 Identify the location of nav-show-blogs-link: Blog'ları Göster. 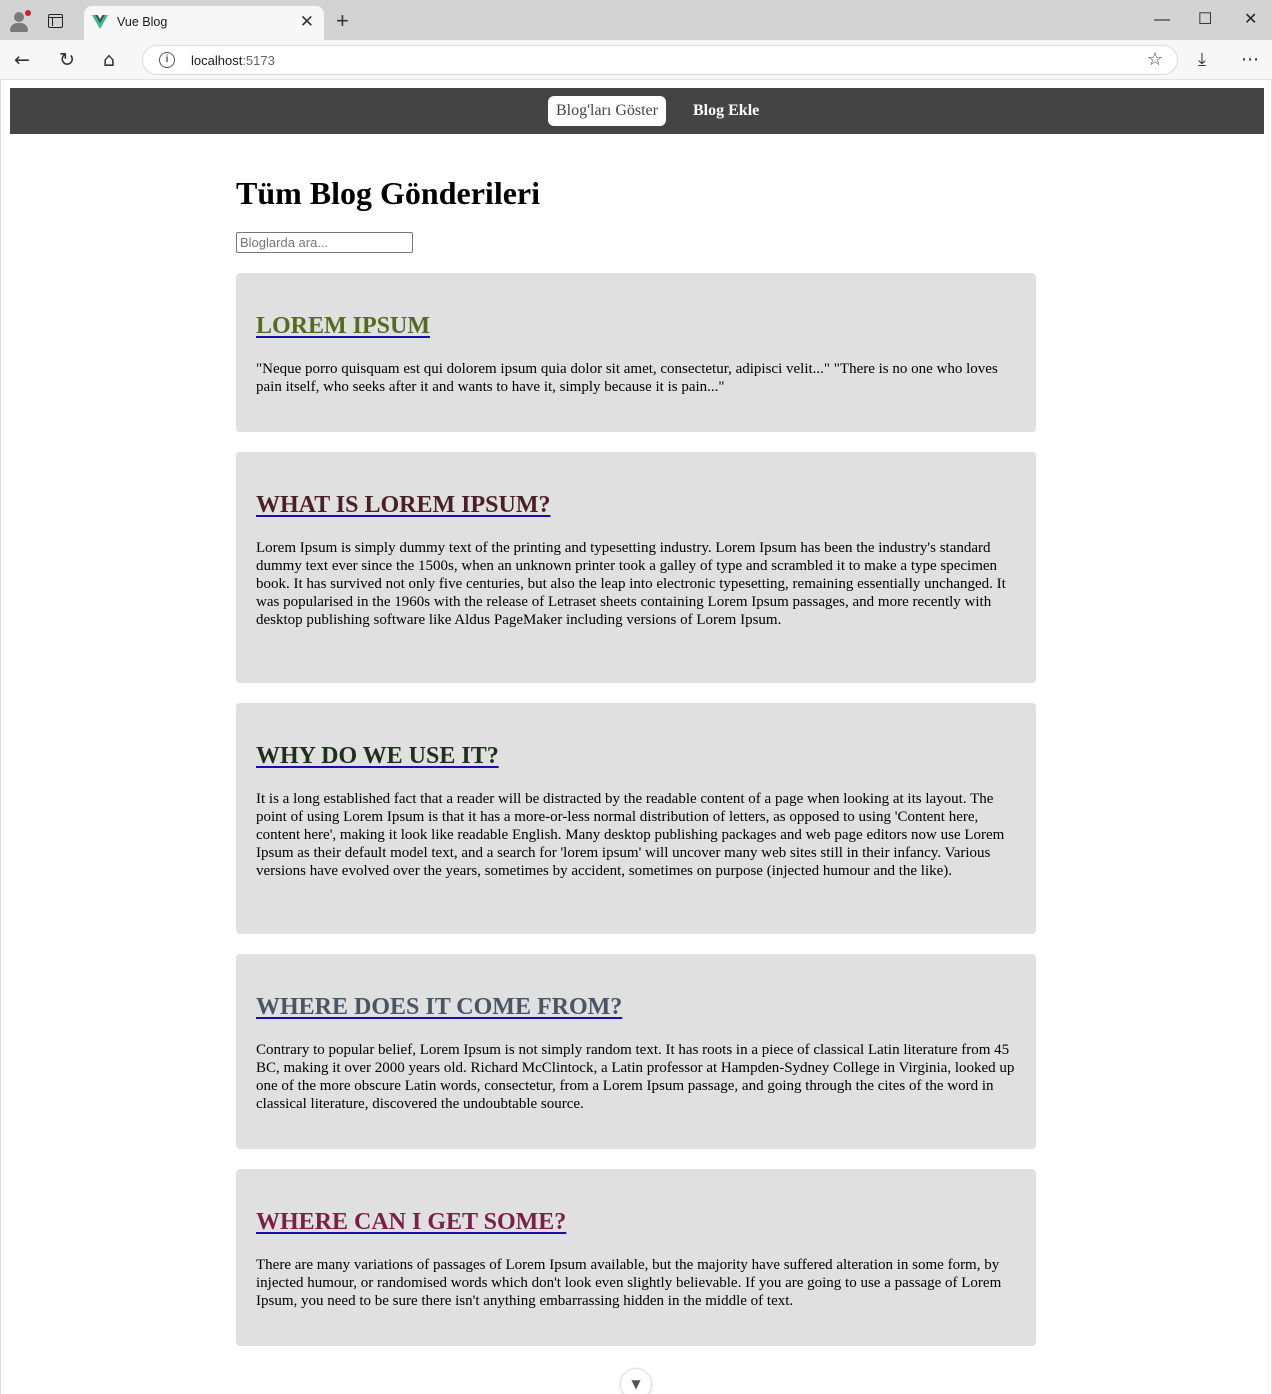
(607, 111).